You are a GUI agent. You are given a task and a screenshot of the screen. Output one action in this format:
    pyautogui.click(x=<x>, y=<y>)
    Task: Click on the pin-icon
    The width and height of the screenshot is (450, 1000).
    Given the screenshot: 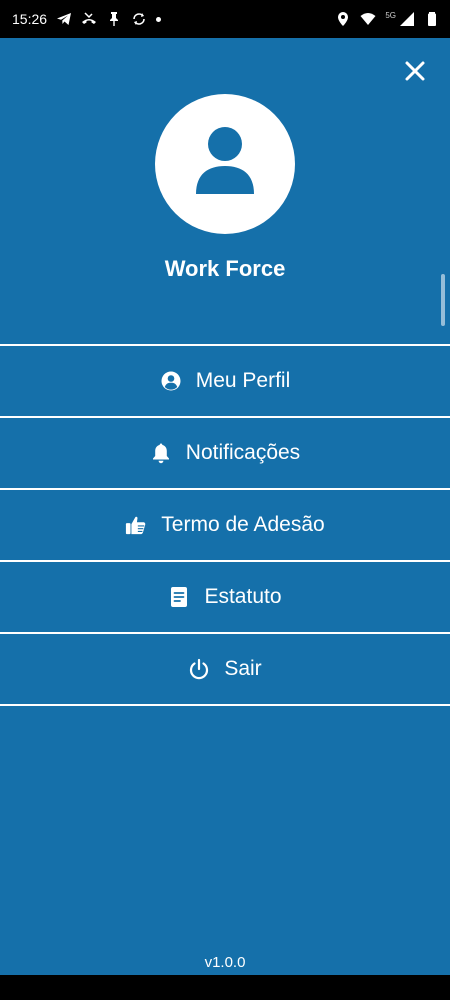 What is the action you would take?
    pyautogui.click(x=114, y=19)
    